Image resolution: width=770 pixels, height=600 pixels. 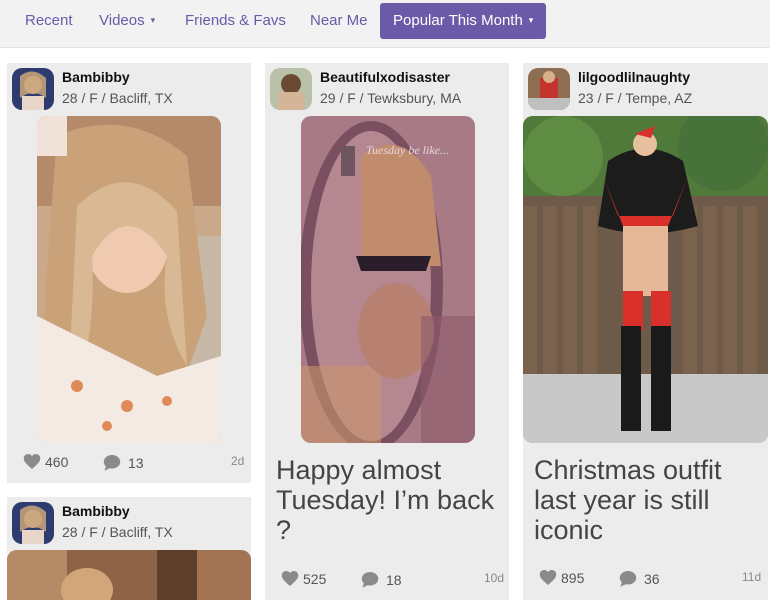 I want to click on nav-videos: Videos ▾, so click(x=127, y=21).